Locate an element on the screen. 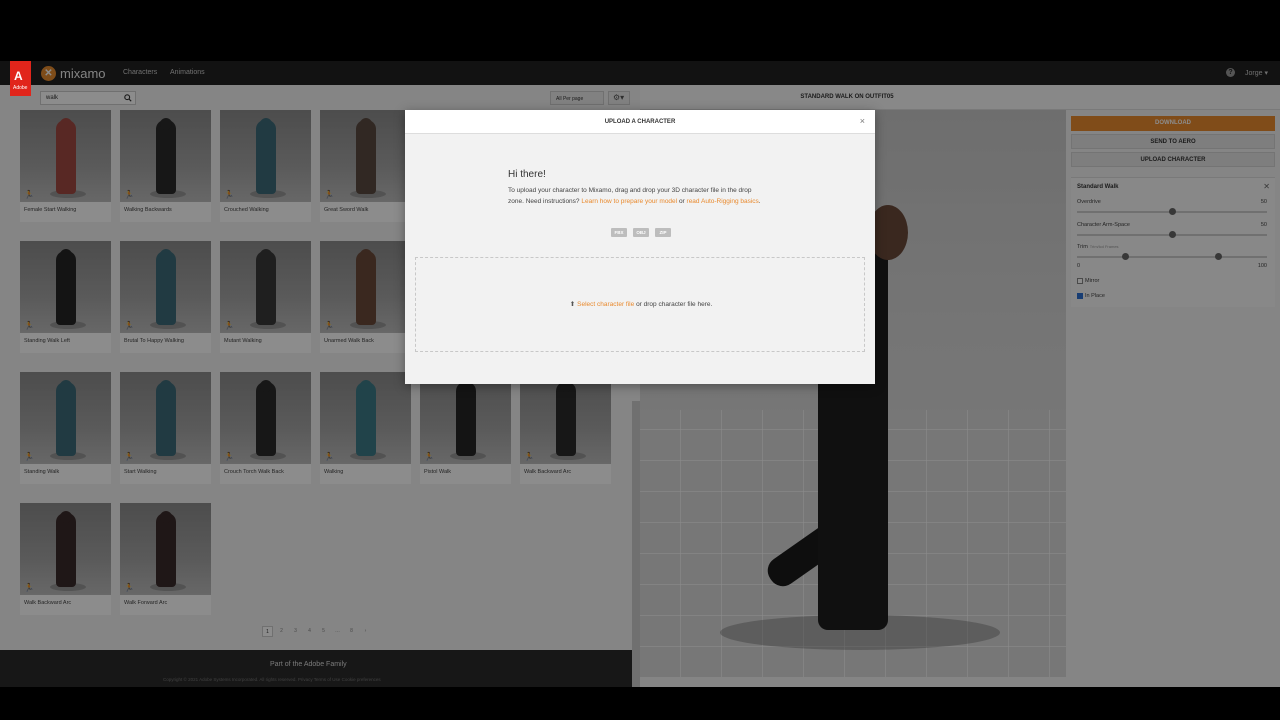 The image size is (1280, 720). modal-greeting: Hi there! is located at coordinates (527, 174).